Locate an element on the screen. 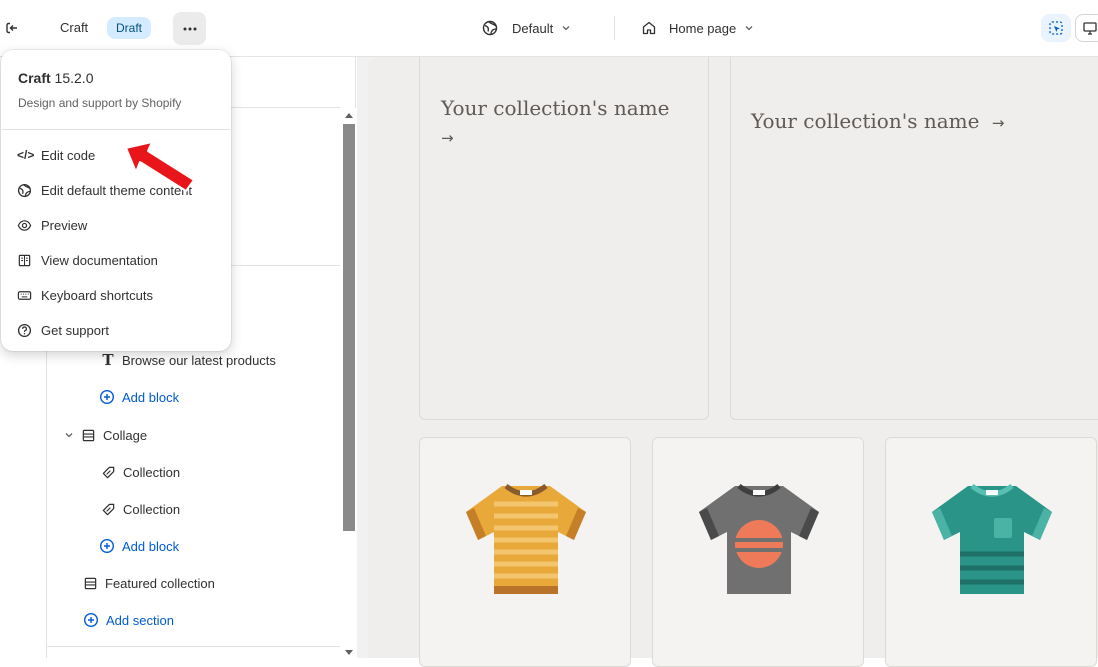 The height and width of the screenshot is (667, 1098). teal-striped-tshirt-image is located at coordinates (992, 538).